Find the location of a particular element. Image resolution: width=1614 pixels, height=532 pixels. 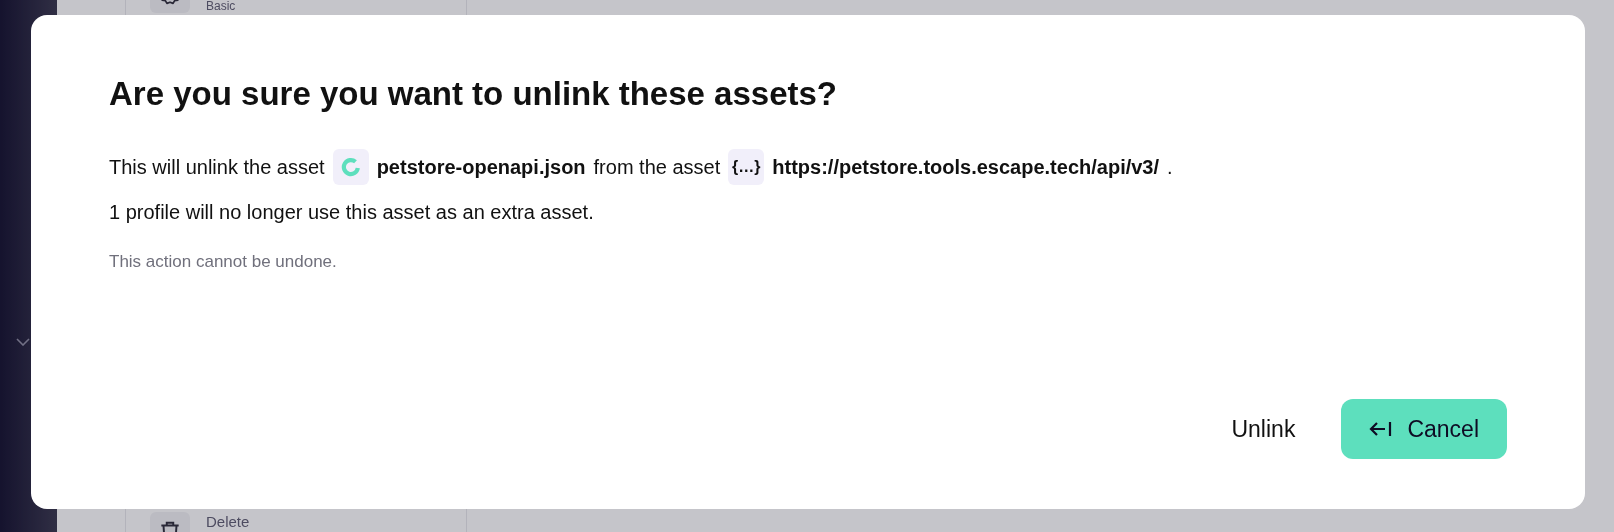

unlink-button: Unlink is located at coordinates (1263, 429).